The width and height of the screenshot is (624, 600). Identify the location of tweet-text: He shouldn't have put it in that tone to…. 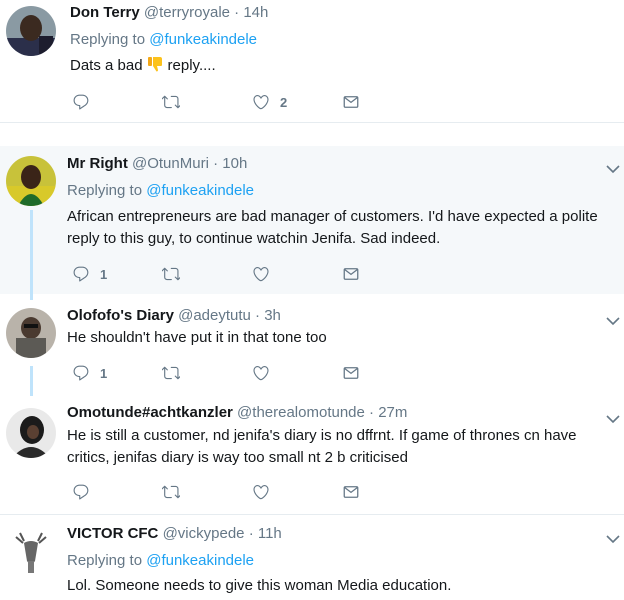
(197, 337).